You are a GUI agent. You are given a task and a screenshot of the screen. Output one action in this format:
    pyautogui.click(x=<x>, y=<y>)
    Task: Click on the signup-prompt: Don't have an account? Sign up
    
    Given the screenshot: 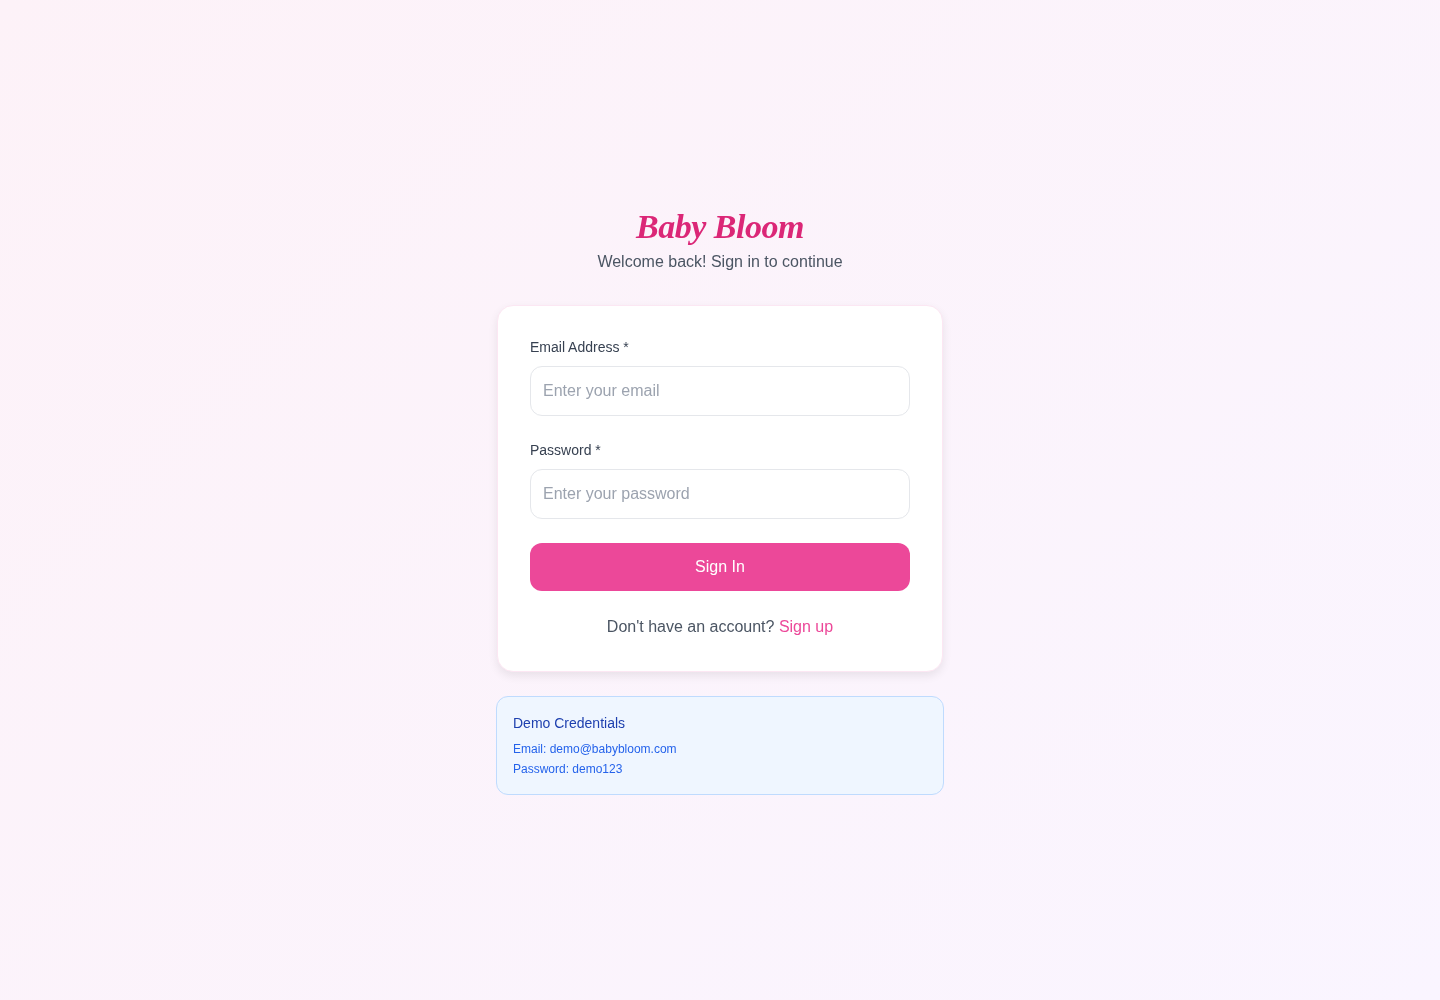 What is the action you would take?
    pyautogui.click(x=720, y=627)
    